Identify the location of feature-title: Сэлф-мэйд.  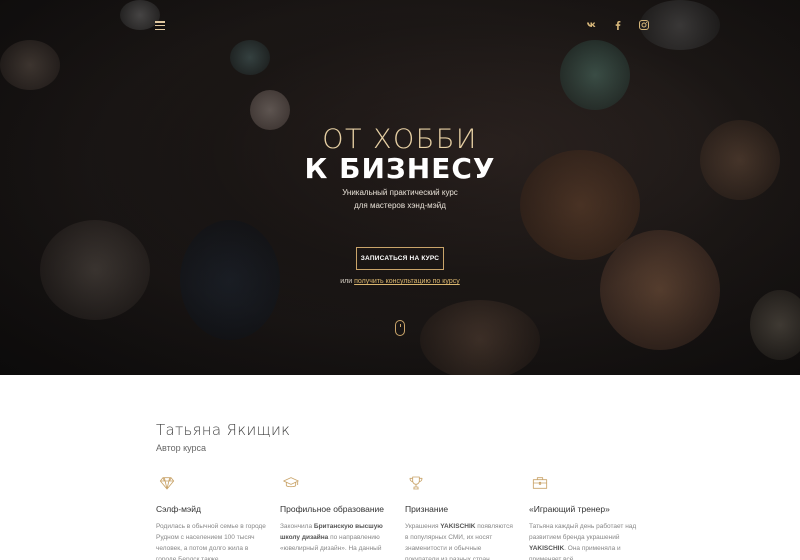
(178, 509).